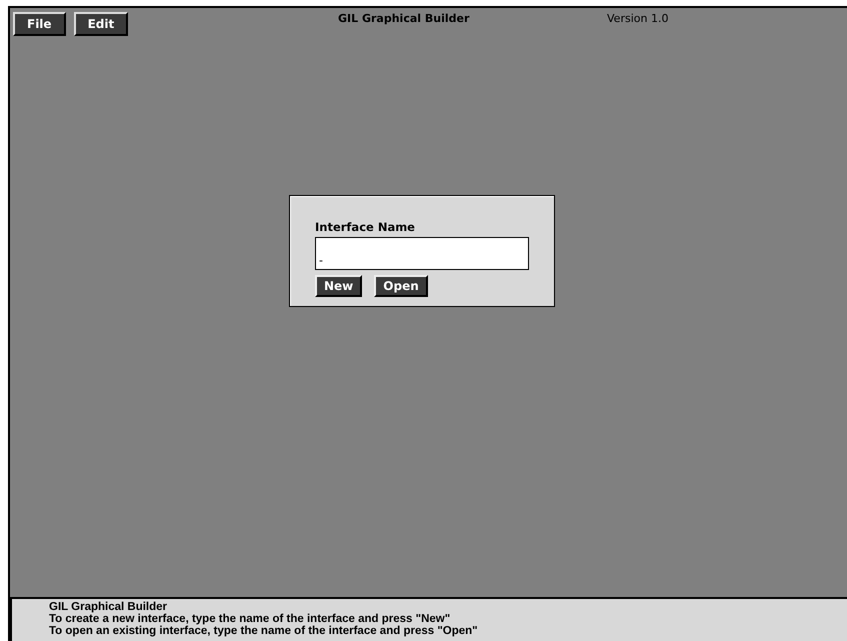 The width and height of the screenshot is (847, 641). What do you see at coordinates (637, 18) in the screenshot?
I see `version-label: Version 1.0` at bounding box center [637, 18].